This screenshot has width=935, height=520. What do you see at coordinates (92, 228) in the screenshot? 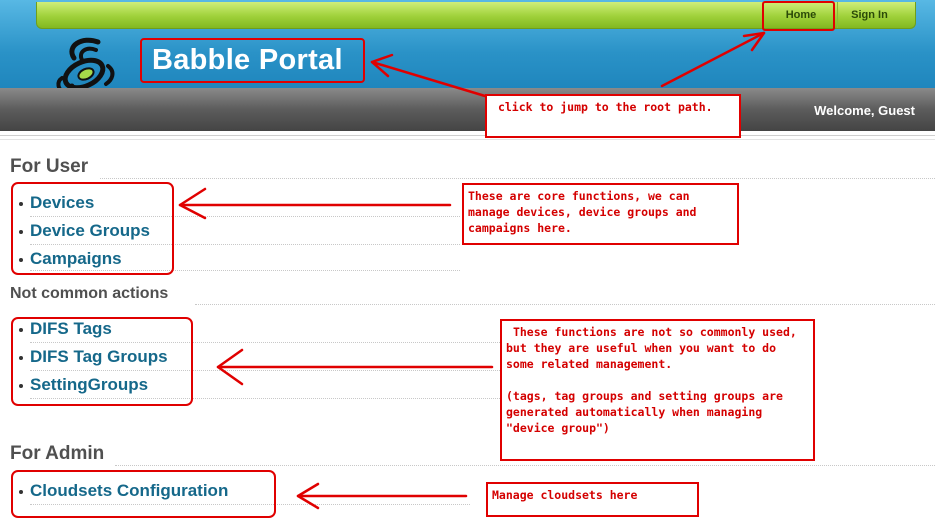
I see `user-links-highlight` at bounding box center [92, 228].